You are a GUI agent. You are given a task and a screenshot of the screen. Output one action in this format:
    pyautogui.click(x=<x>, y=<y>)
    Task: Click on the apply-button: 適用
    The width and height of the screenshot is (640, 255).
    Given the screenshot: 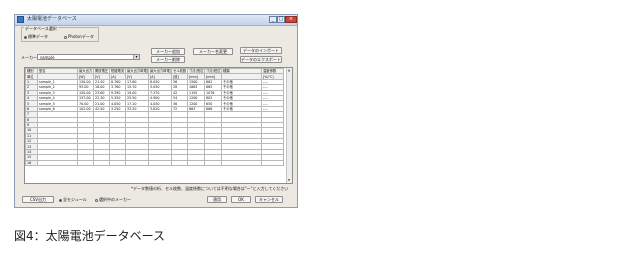 What is the action you would take?
    pyautogui.click(x=217, y=199)
    